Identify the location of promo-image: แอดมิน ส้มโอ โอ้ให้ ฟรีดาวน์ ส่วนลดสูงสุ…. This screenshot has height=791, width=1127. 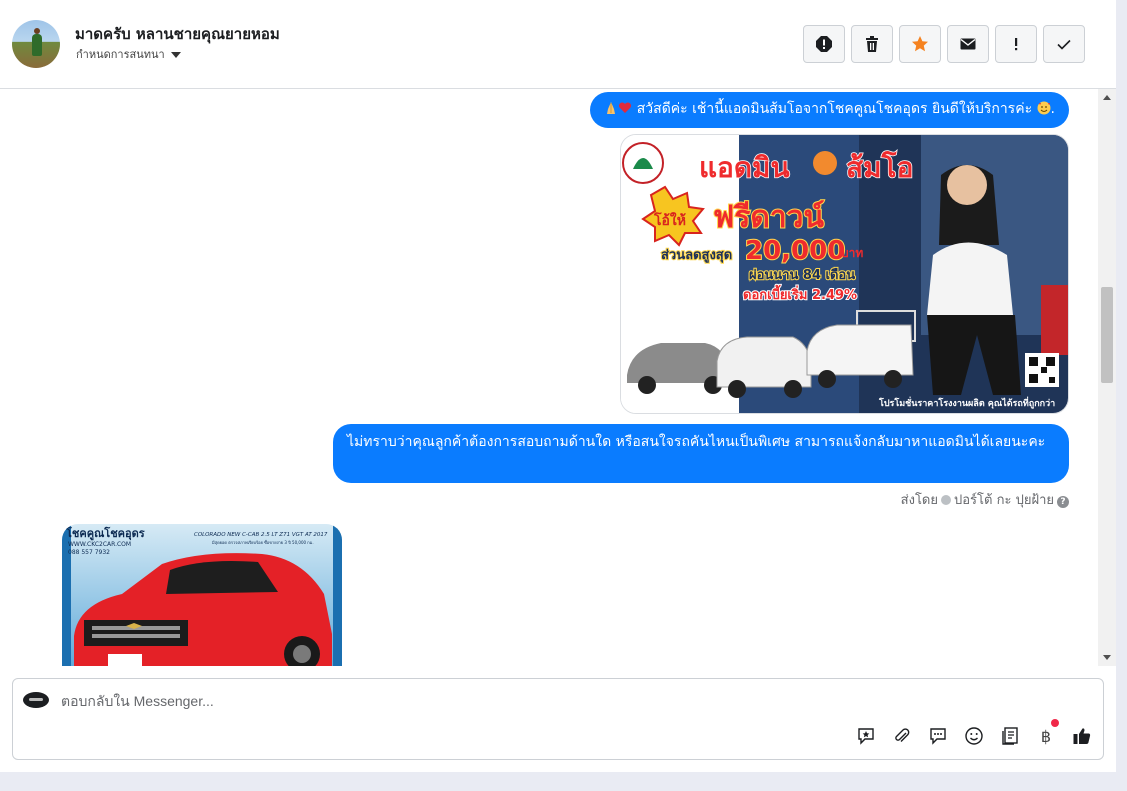
(844, 274).